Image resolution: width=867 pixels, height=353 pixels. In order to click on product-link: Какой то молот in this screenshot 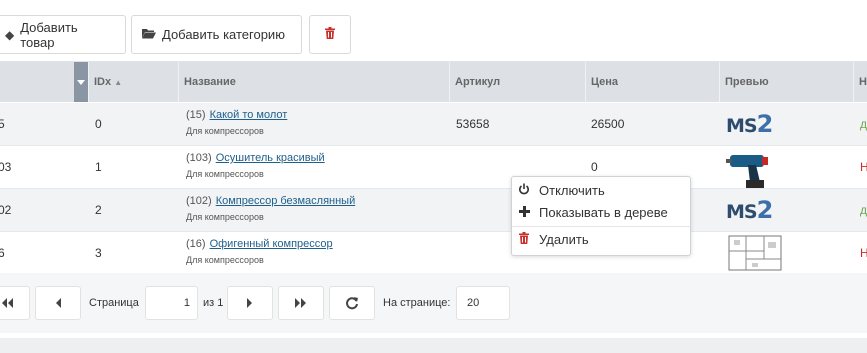, I will do `click(249, 115)`.